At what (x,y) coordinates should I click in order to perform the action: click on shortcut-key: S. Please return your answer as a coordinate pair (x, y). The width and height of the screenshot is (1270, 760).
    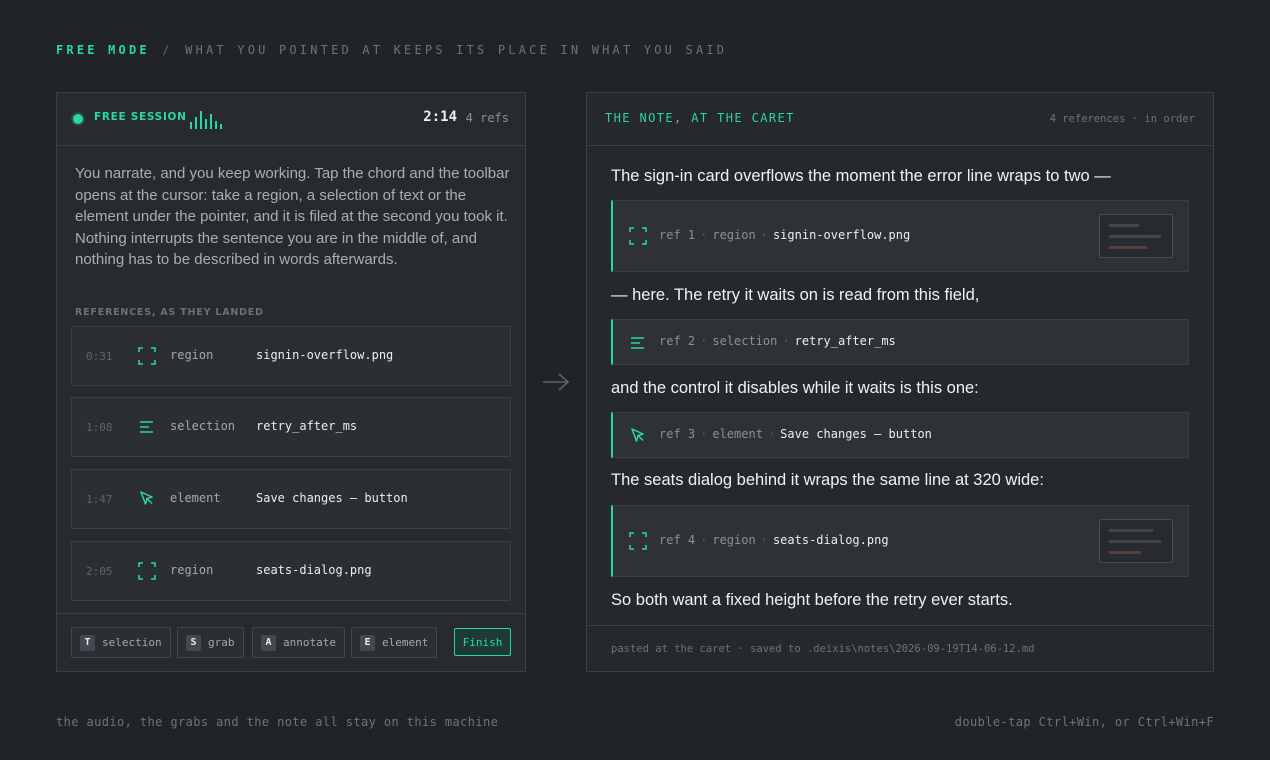
    Looking at the image, I should click on (193, 642).